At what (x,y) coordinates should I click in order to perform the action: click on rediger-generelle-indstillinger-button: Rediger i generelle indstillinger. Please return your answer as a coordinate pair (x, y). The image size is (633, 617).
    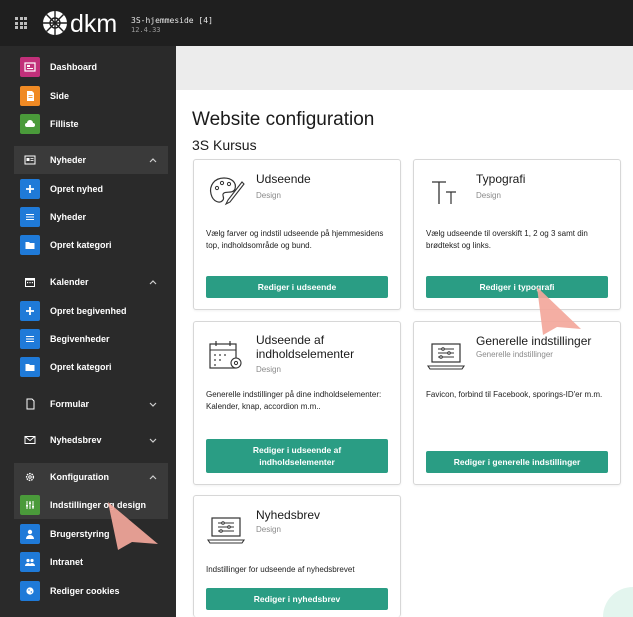
    Looking at the image, I should click on (517, 462).